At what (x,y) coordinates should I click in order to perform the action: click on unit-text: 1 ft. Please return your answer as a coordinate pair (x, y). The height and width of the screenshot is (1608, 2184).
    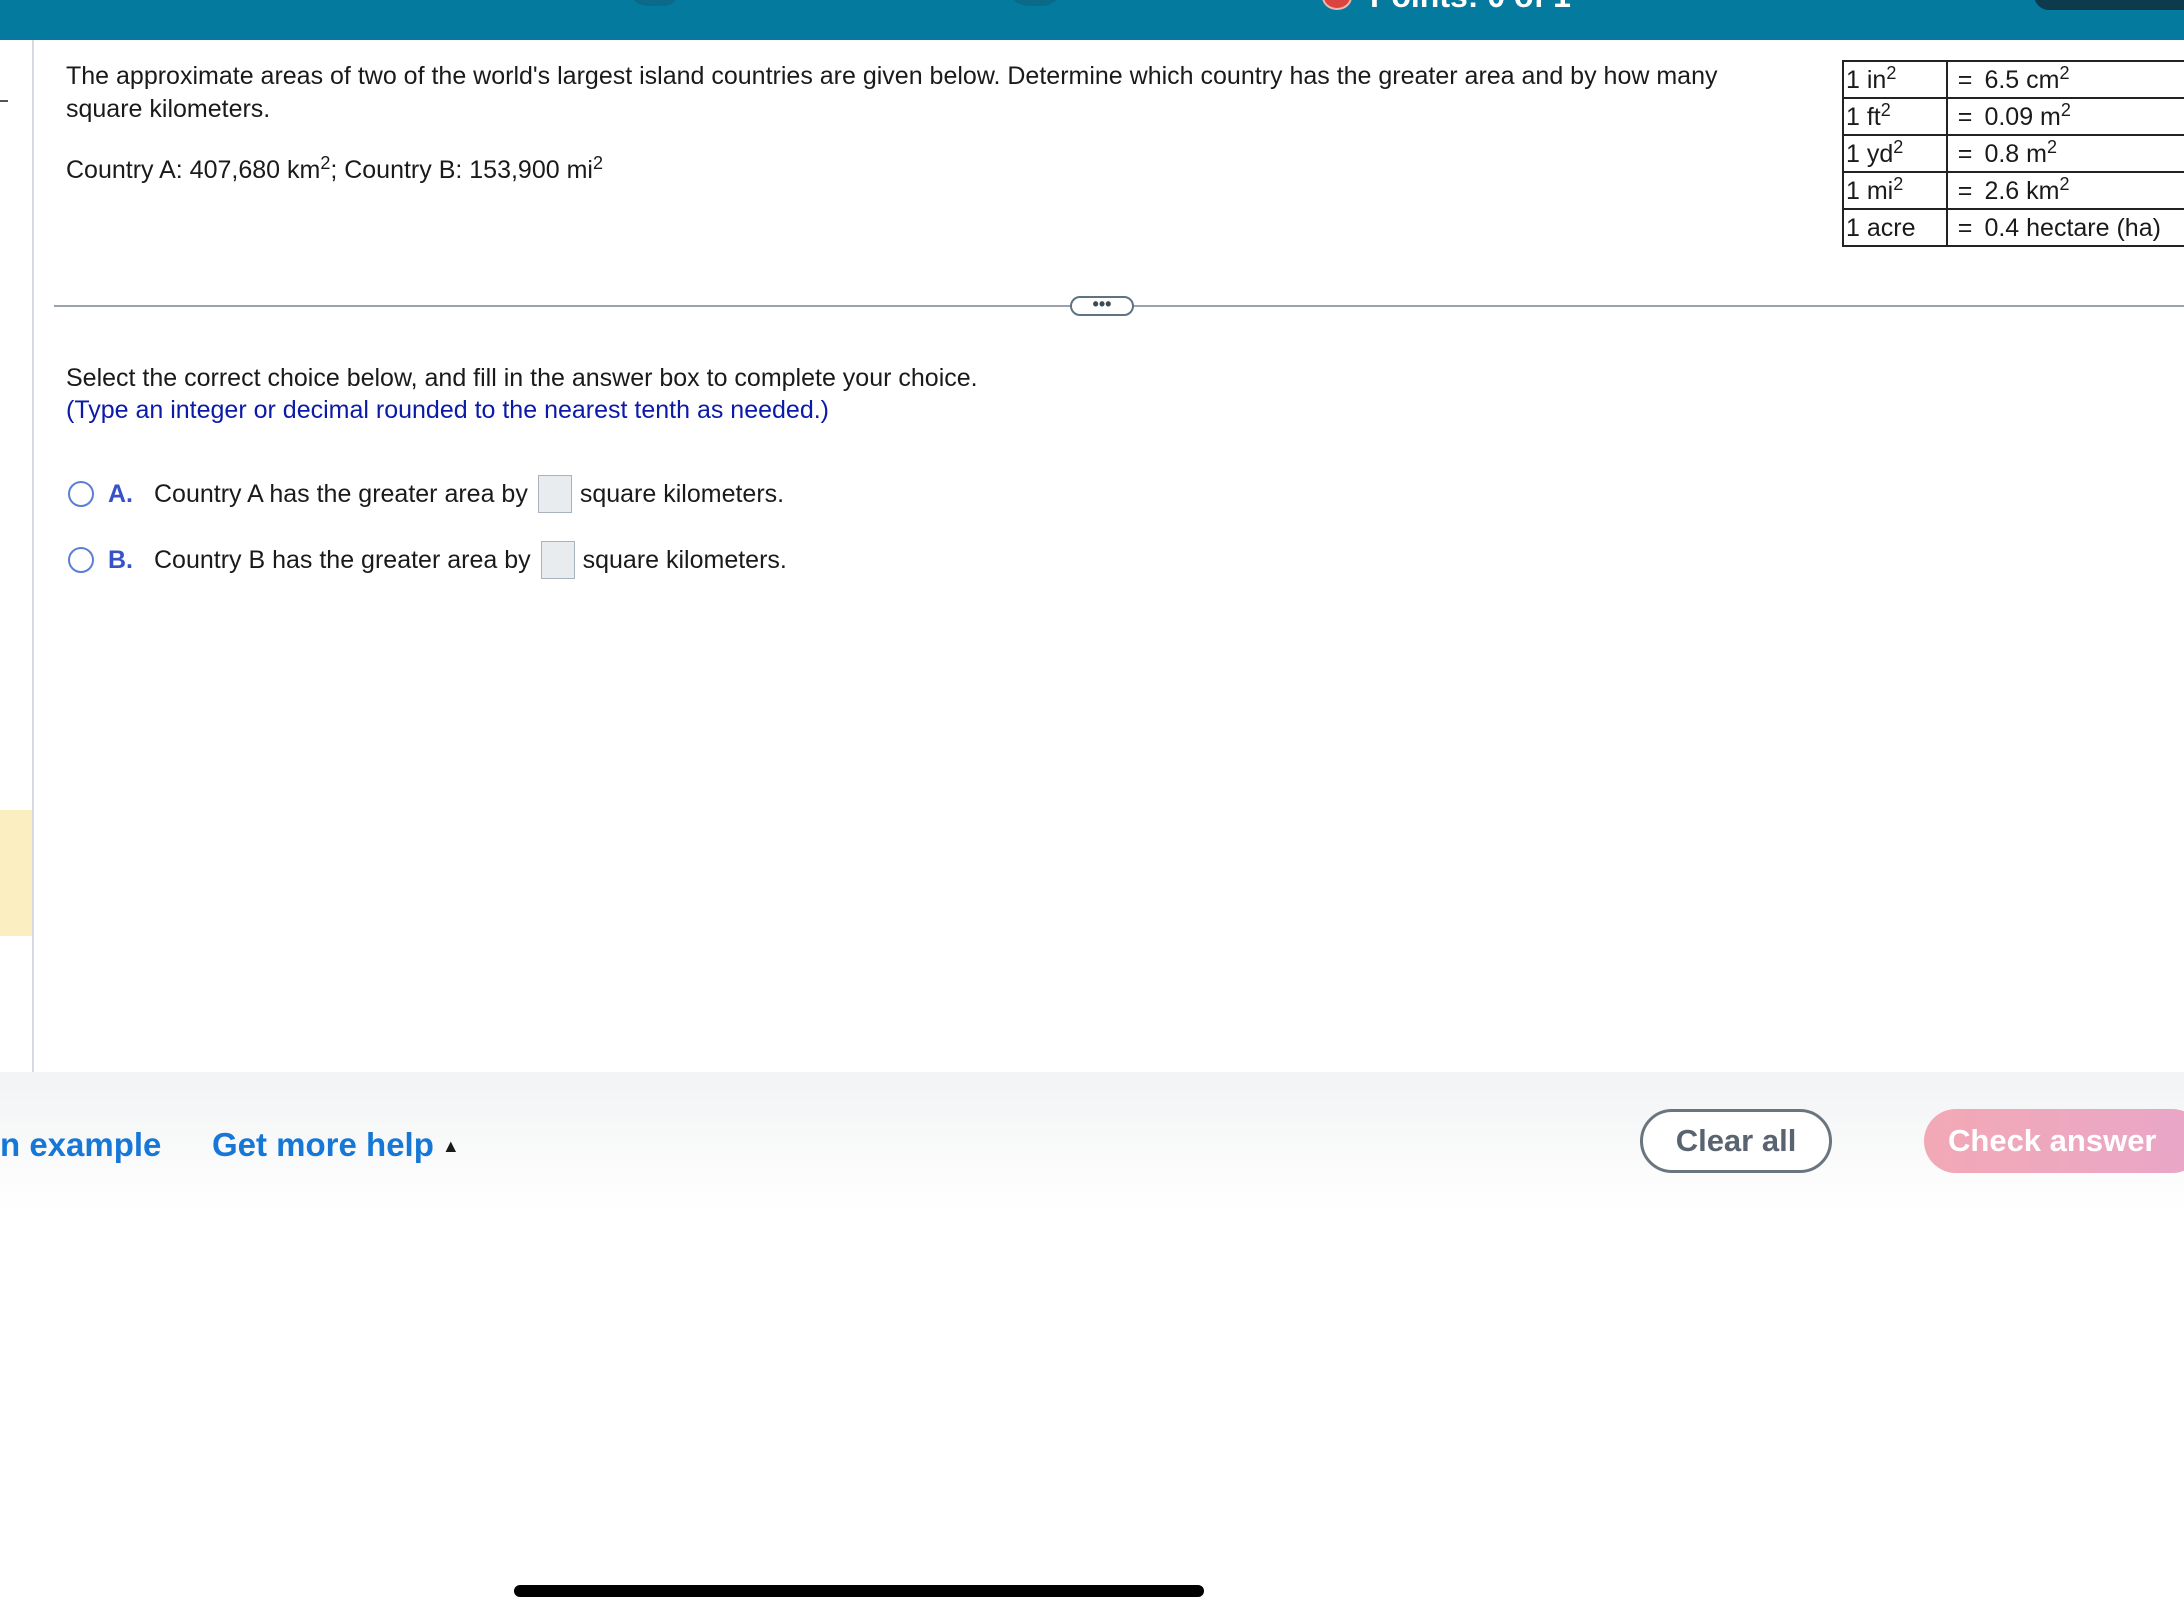
    Looking at the image, I should click on (1863, 117).